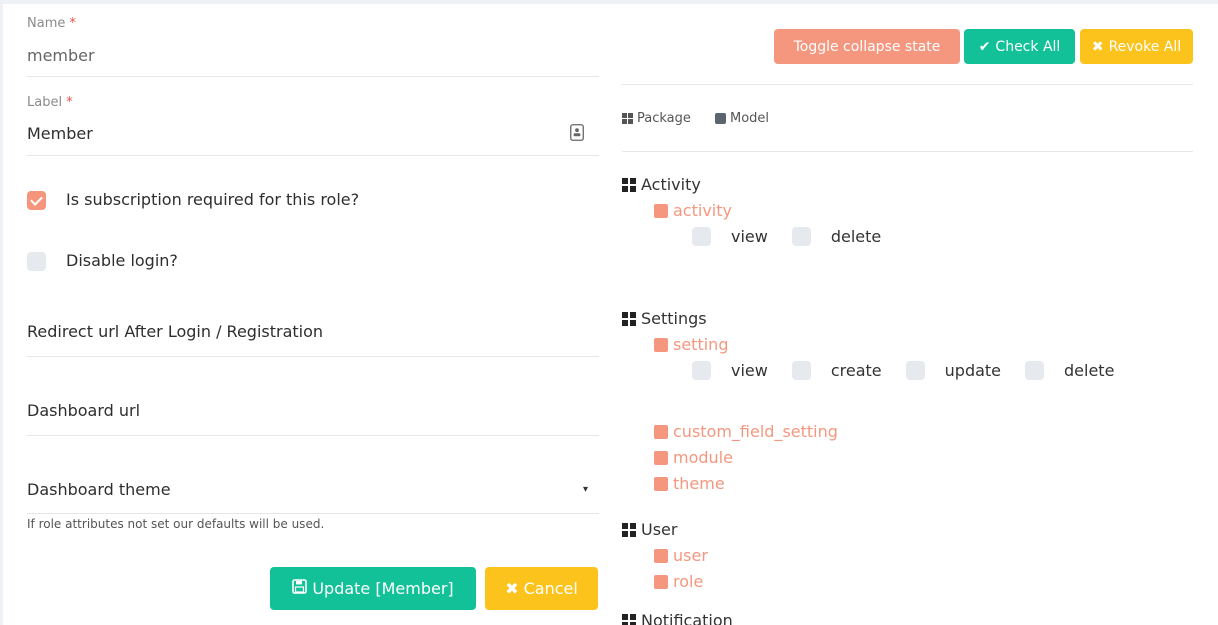 This screenshot has width=1218, height=625. I want to click on perm-checkbox-setting-update, so click(915, 370).